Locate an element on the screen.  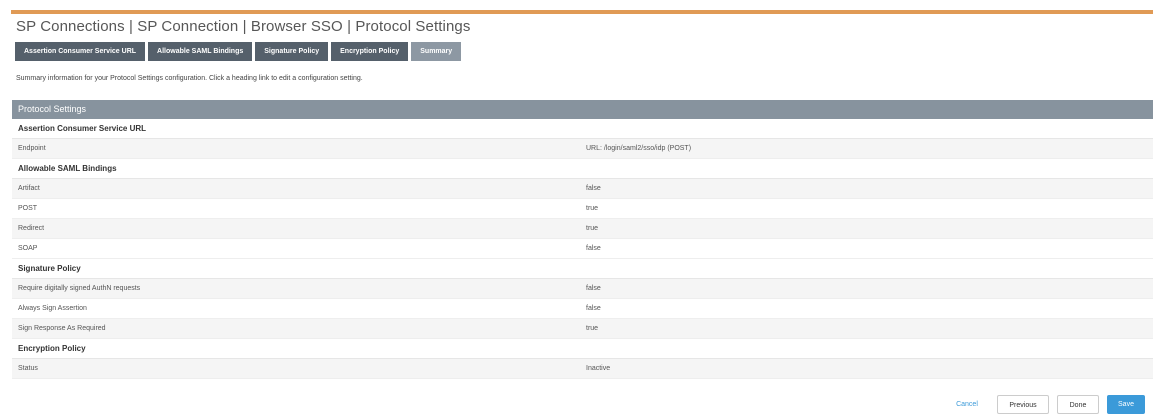
group-heading-signature-policy: Signature Policy is located at coordinates (582, 269).